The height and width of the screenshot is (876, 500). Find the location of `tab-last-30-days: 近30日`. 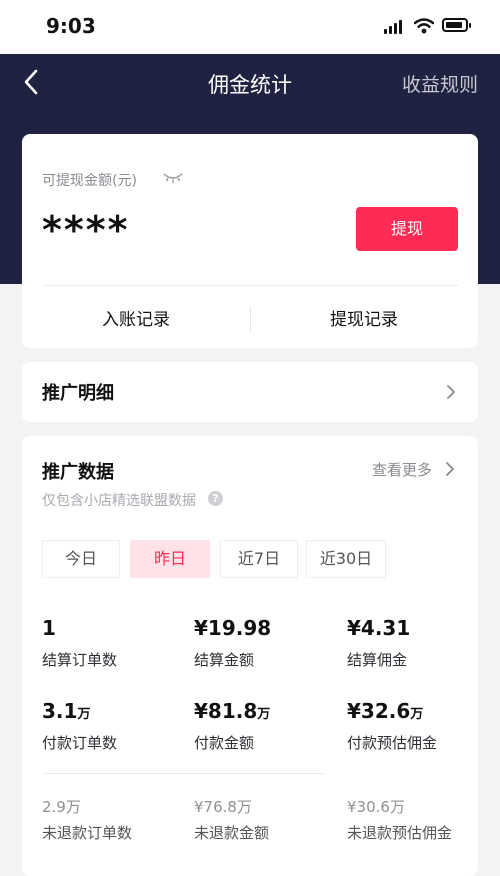

tab-last-30-days: 近30日 is located at coordinates (346, 559).